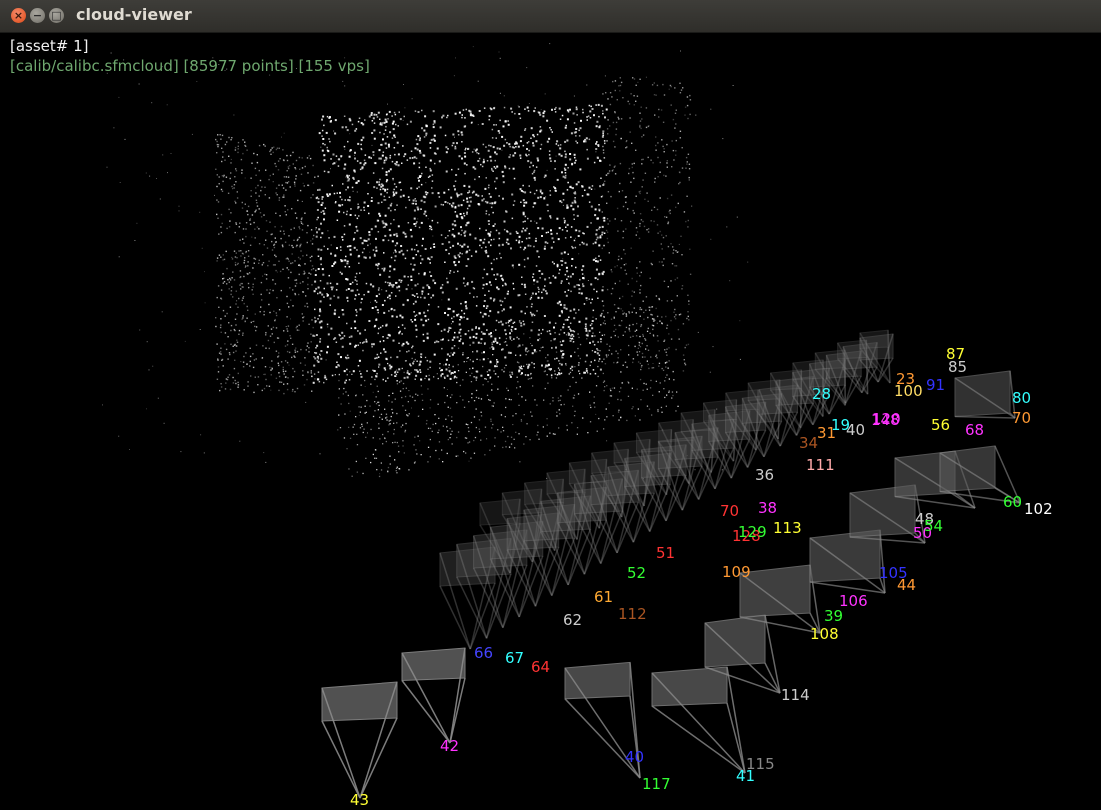 This screenshot has height=810, width=1101. I want to click on minimize-icon: −, so click(37, 15).